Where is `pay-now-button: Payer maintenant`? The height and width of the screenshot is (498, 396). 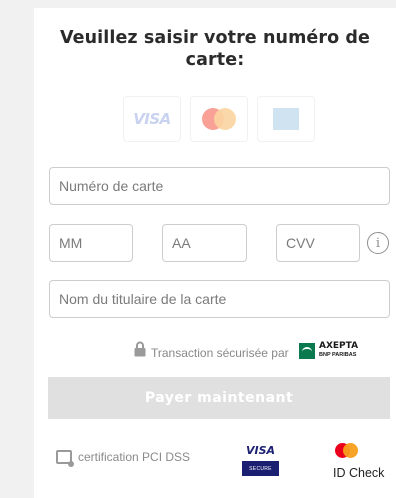
pay-now-button: Payer maintenant is located at coordinates (219, 398).